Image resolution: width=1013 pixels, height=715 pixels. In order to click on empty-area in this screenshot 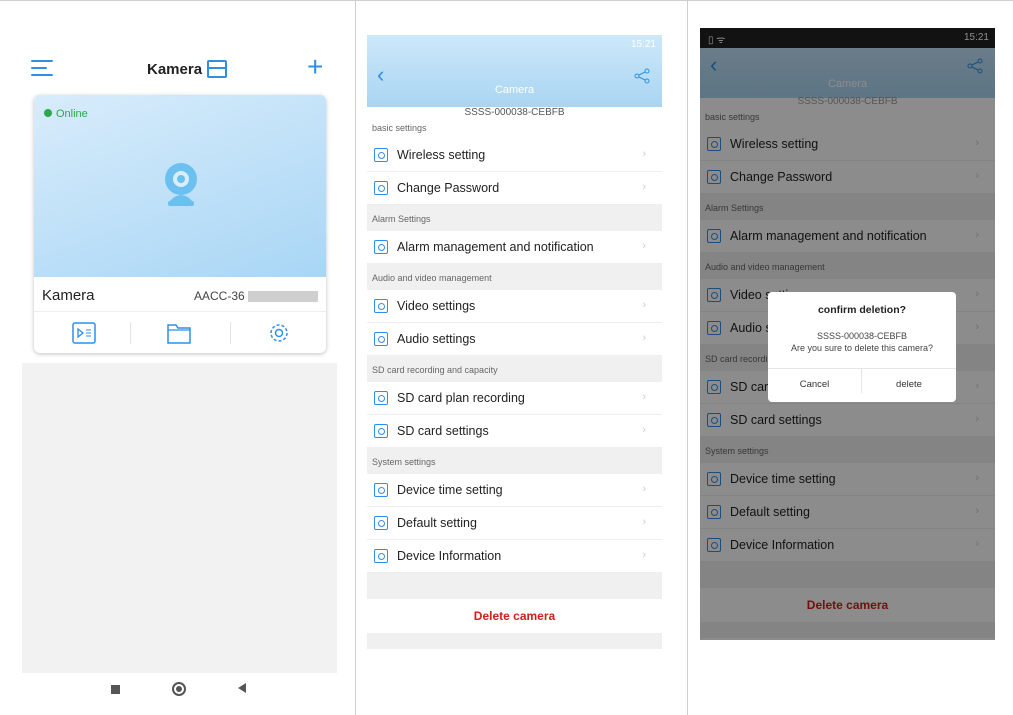, I will do `click(179, 518)`.